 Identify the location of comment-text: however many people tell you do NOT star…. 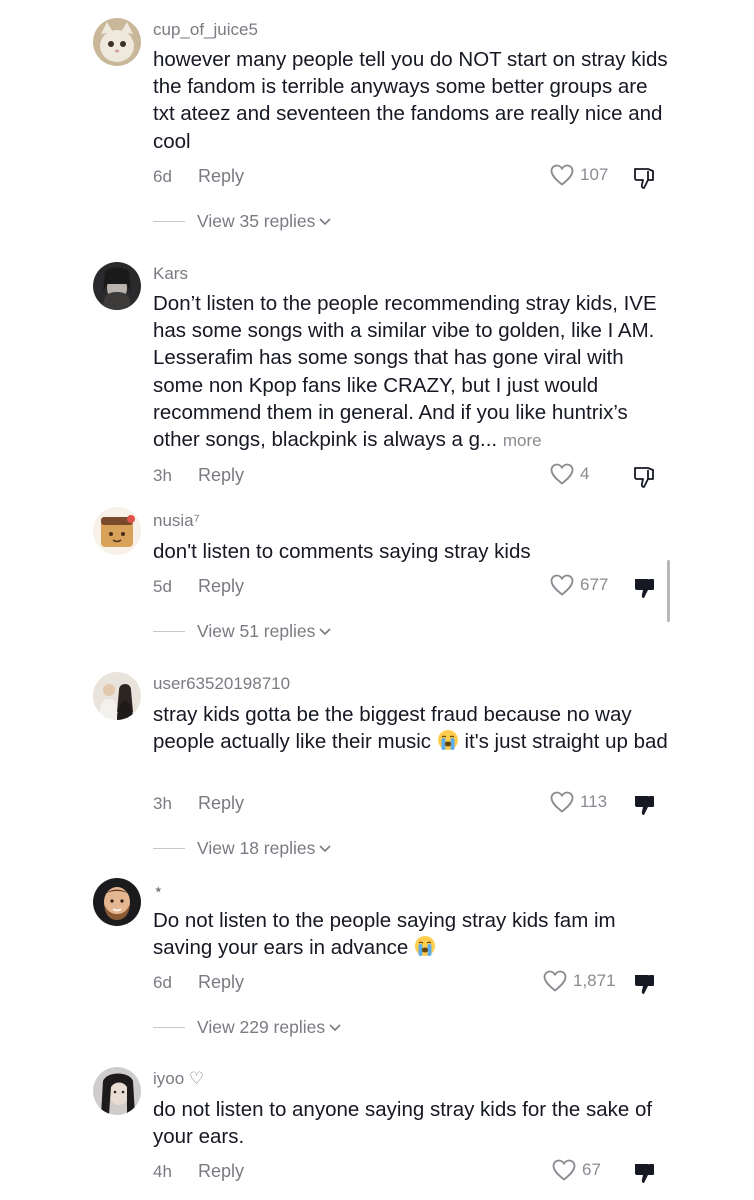
(410, 100).